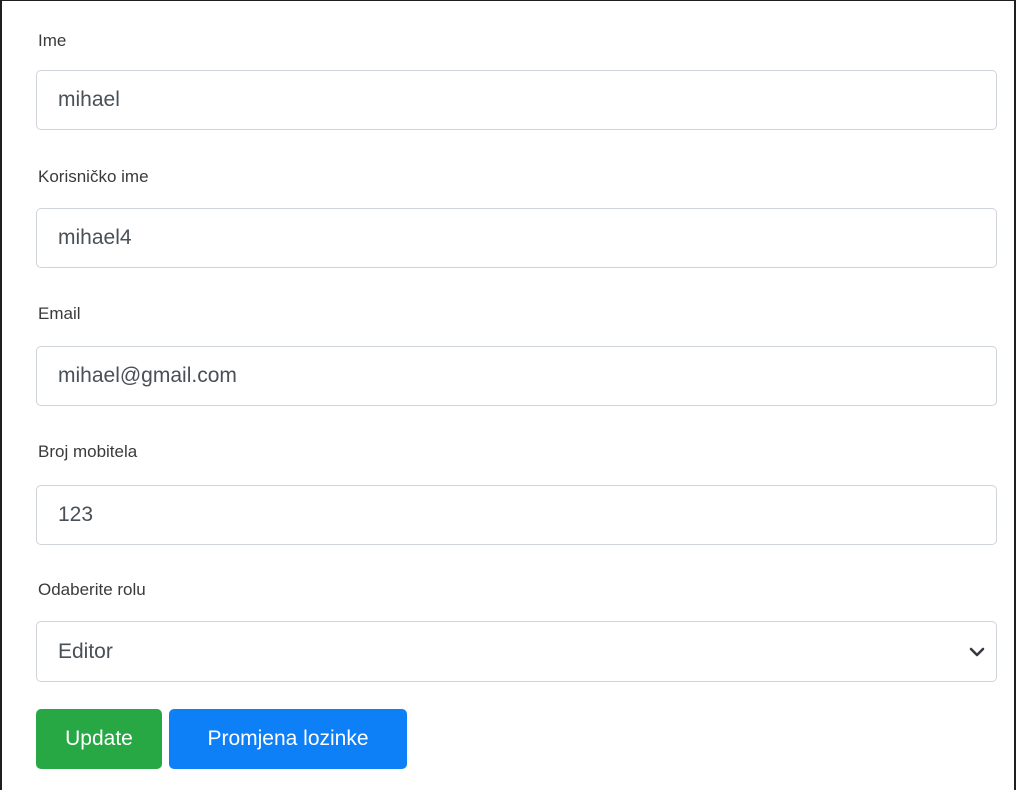  I want to click on phone-label: Broj mobitela, so click(88, 451).